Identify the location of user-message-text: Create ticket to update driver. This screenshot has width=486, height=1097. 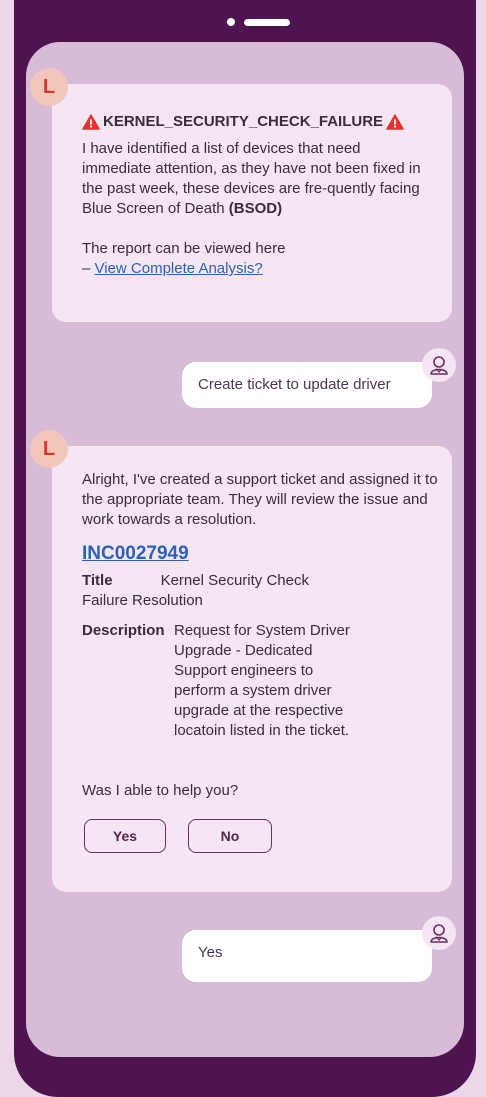
(294, 384).